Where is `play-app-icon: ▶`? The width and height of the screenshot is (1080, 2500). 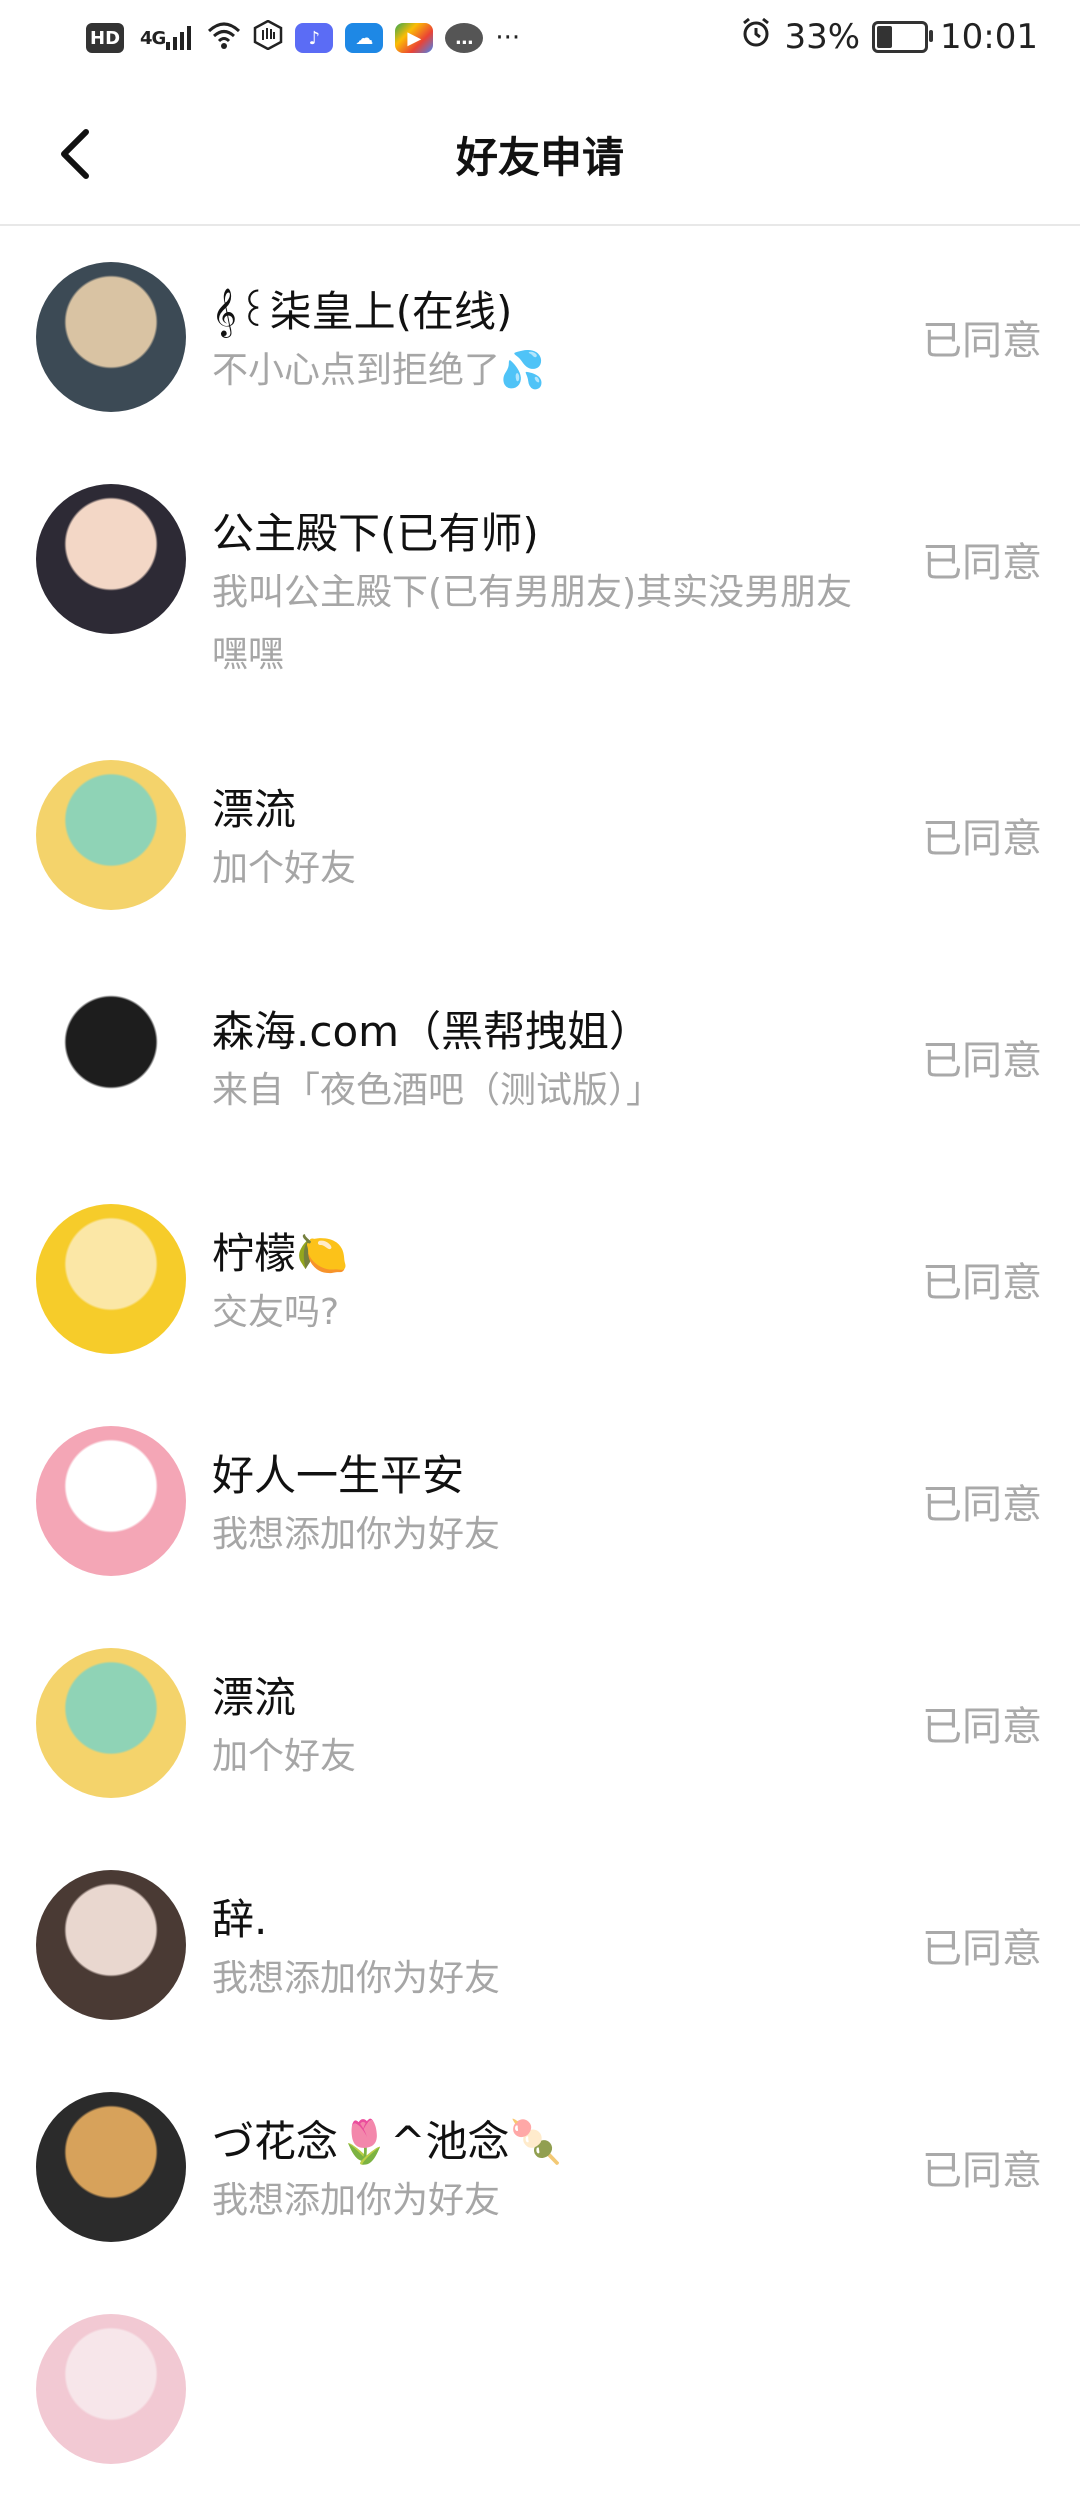
play-app-icon: ▶ is located at coordinates (414, 38).